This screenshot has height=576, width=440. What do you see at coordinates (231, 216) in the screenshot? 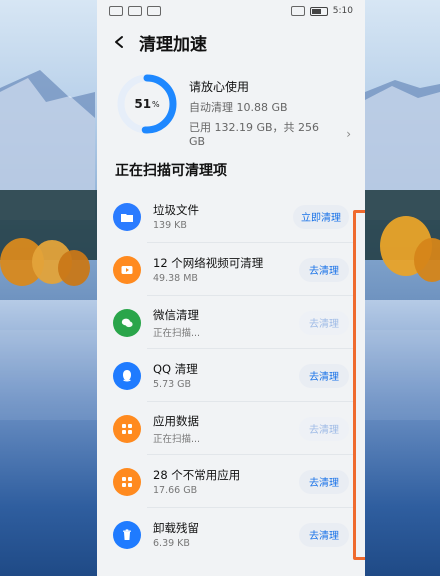
I see `list-item: 垃圾文件 139 KB 立即清理` at bounding box center [231, 216].